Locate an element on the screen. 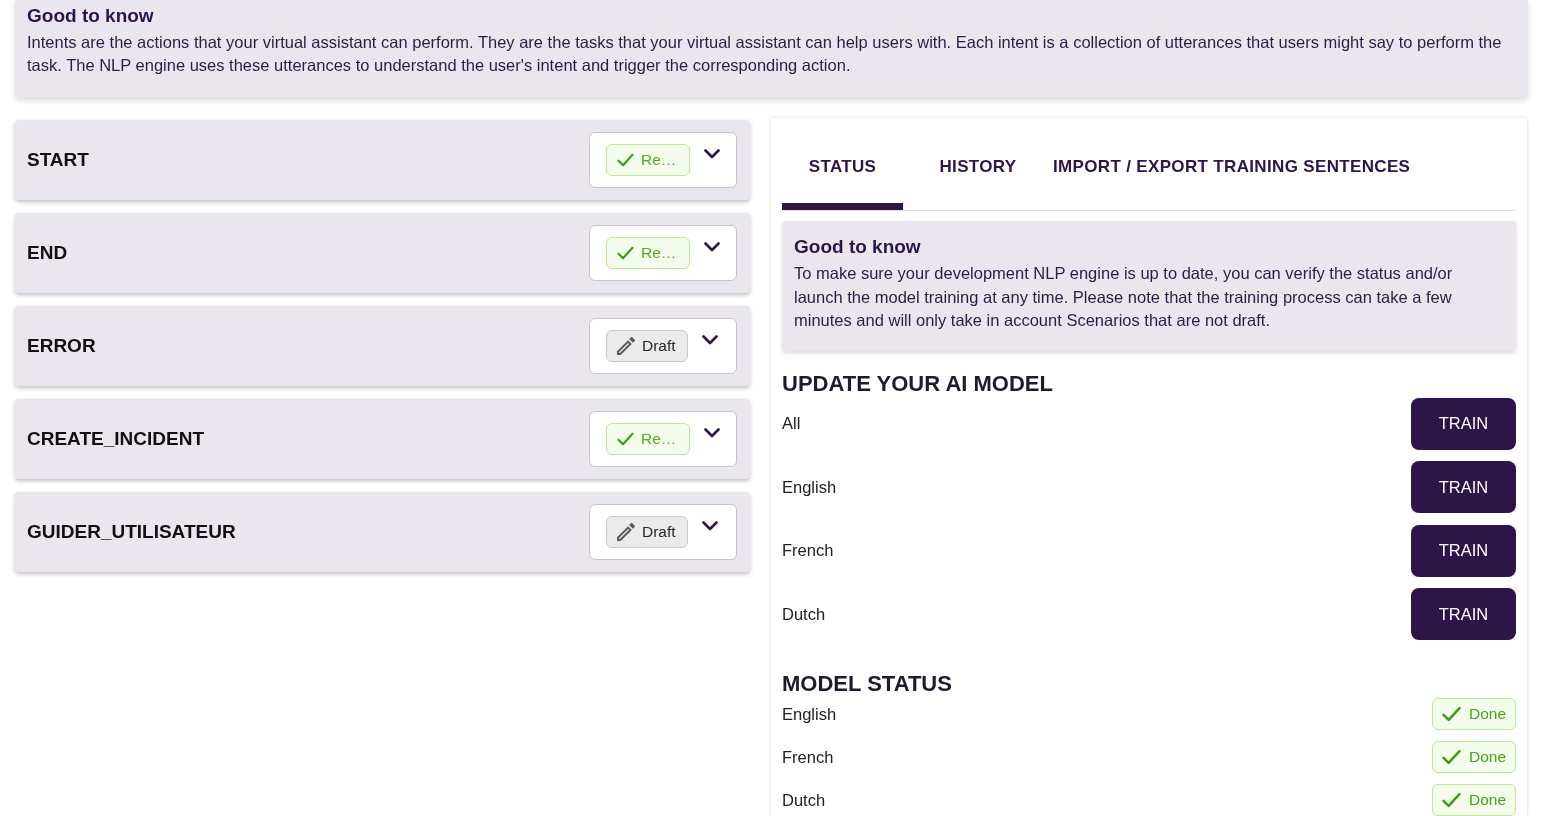 This screenshot has height=816, width=1543. intent-name: END is located at coordinates (47, 252).